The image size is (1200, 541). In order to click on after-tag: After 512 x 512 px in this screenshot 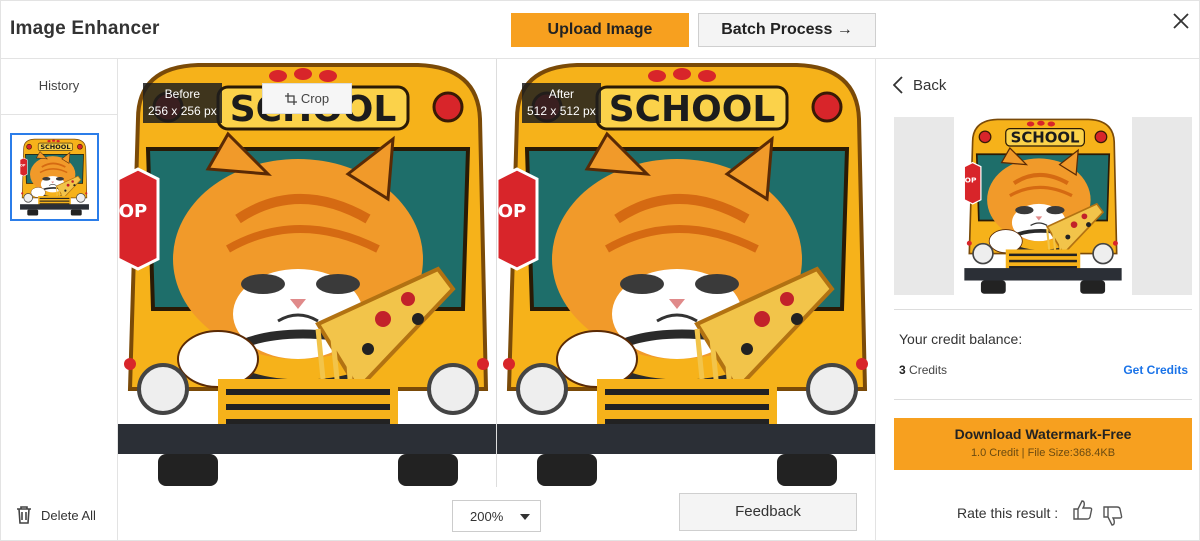, I will do `click(561, 103)`.